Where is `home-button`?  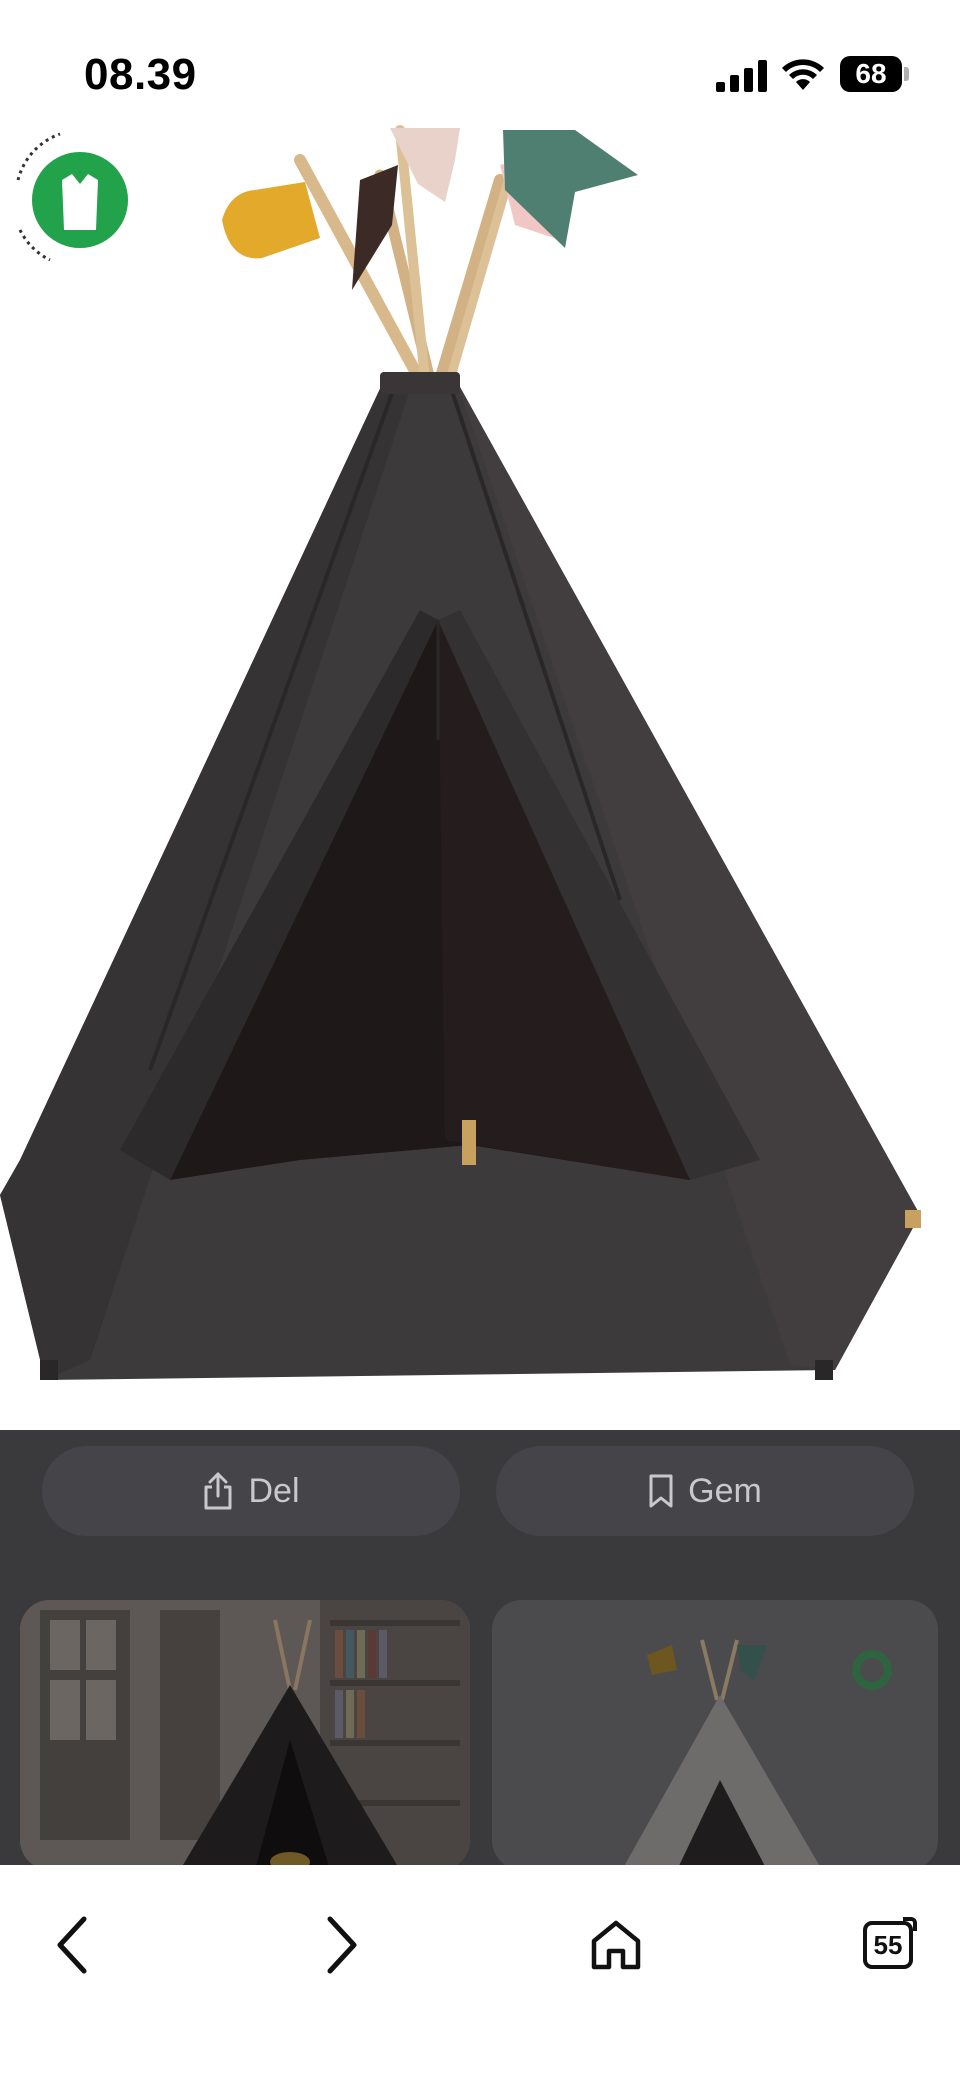 home-button is located at coordinates (616, 1945).